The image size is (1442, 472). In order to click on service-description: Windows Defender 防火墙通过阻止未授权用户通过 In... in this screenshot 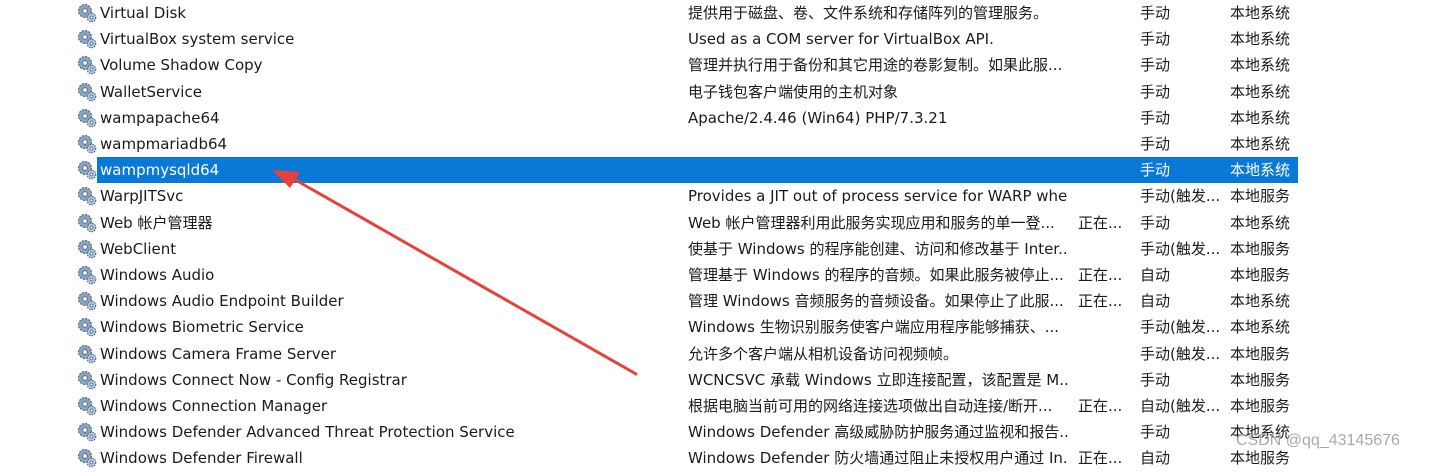, I will do `click(878, 458)`.